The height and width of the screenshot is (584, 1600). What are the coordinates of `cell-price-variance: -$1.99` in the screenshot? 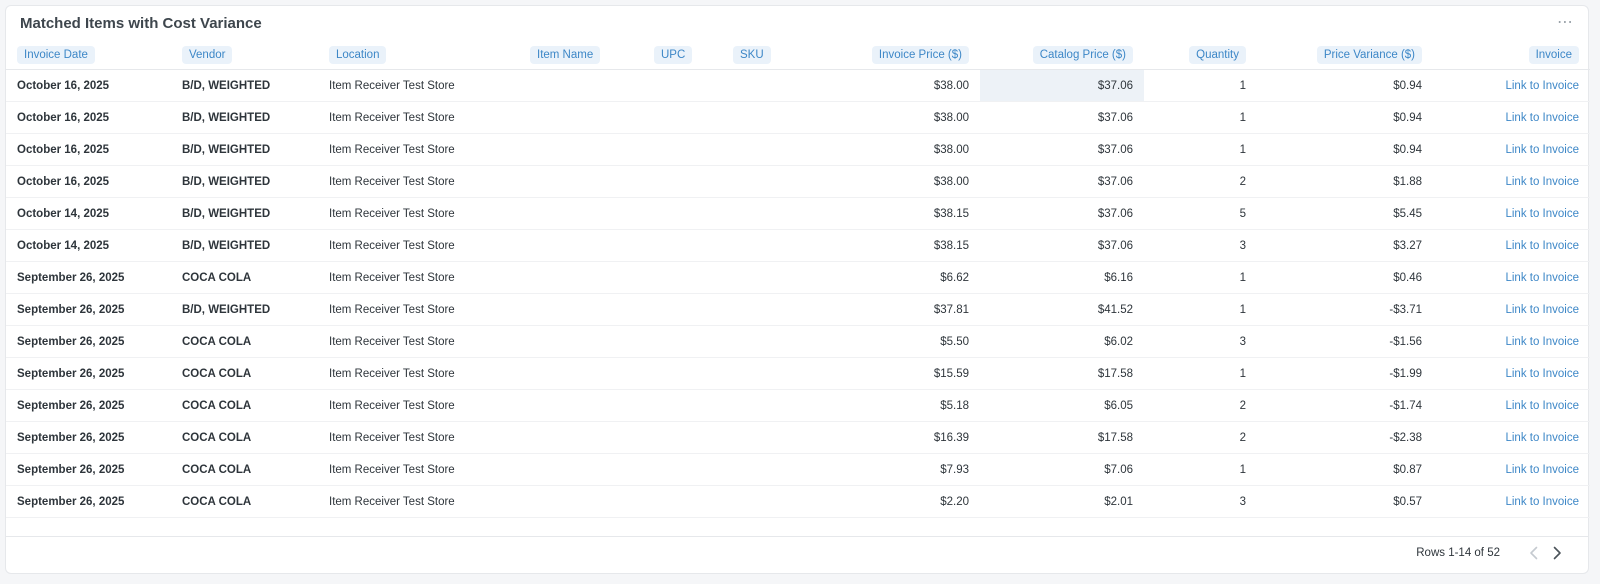 It's located at (1345, 373).